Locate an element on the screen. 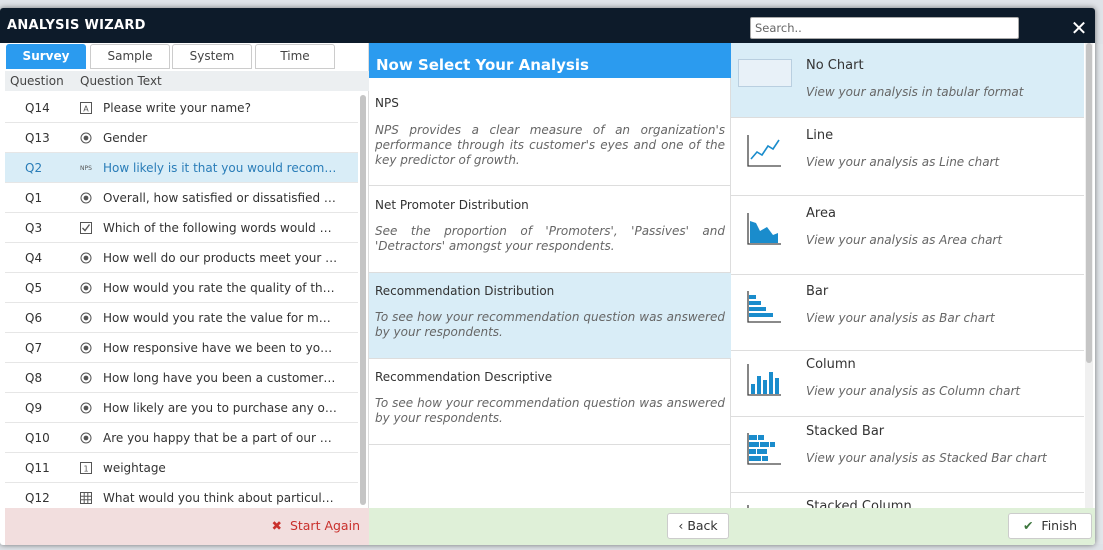 The image size is (1103, 550). question-id: Q3 is located at coordinates (34, 228).